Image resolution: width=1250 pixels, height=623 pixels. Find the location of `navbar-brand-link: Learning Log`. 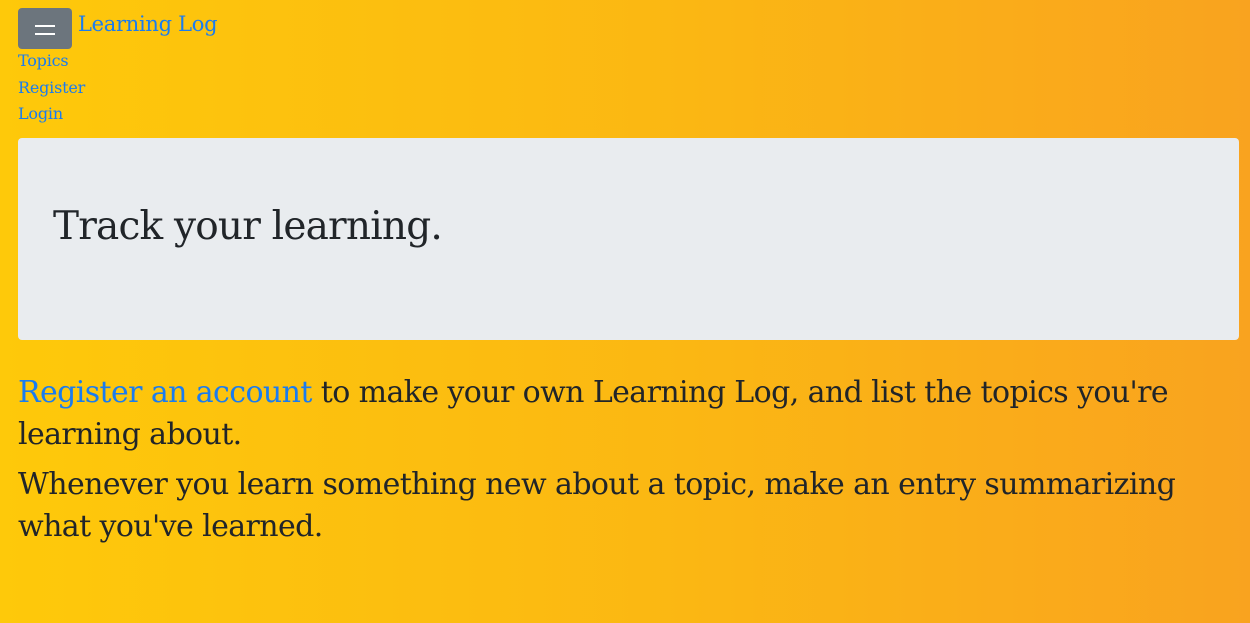

navbar-brand-link: Learning Log is located at coordinates (148, 24).